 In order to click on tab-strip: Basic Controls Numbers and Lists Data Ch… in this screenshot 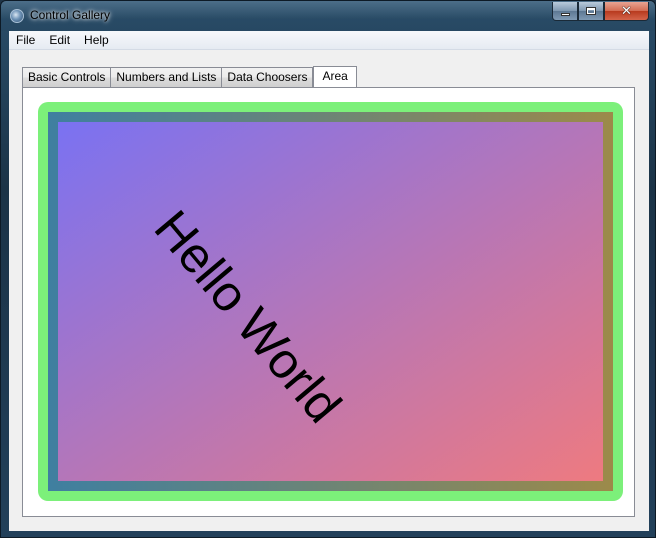, I will do `click(189, 76)`.